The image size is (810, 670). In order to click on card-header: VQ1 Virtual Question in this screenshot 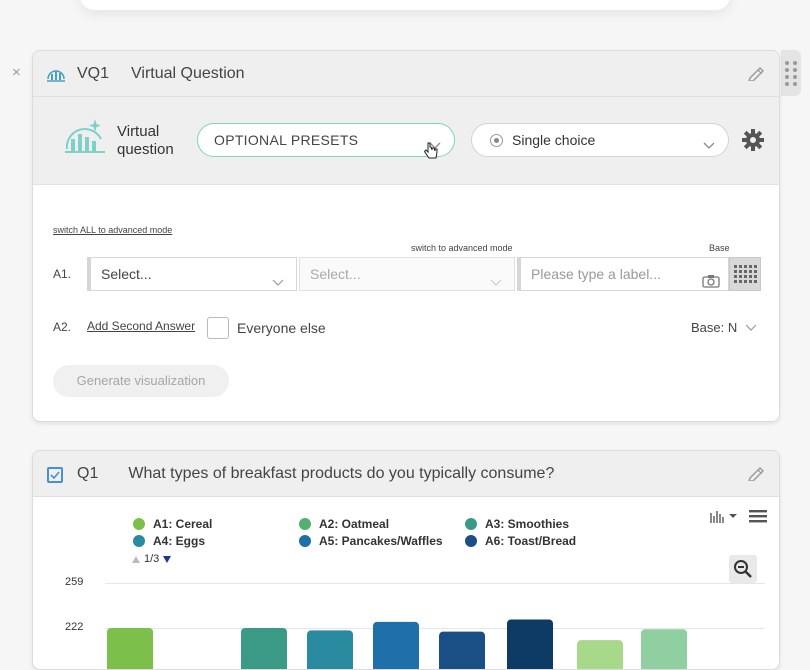, I will do `click(406, 74)`.